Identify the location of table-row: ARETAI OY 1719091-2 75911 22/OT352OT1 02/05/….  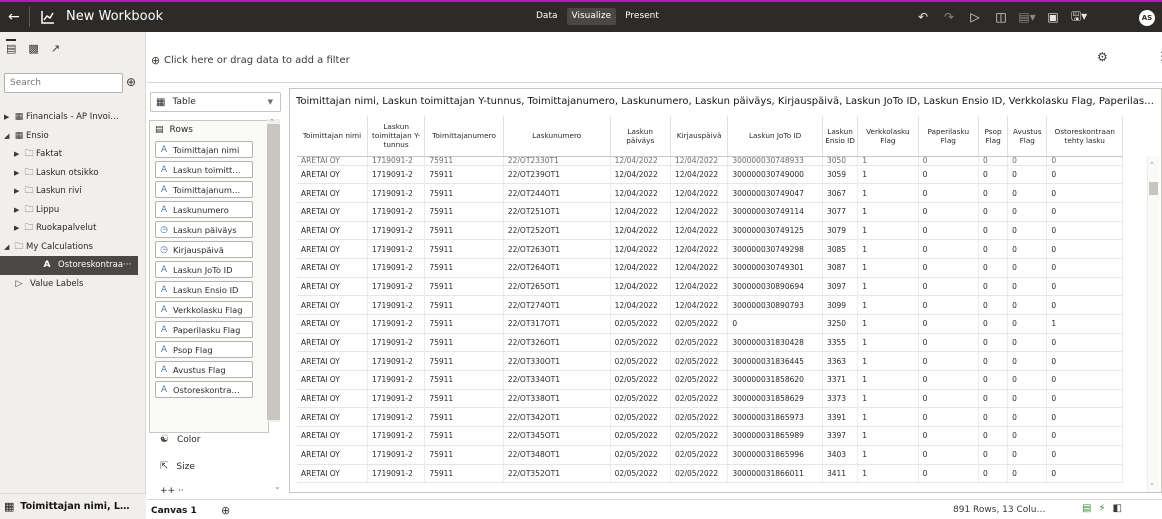
(710, 474).